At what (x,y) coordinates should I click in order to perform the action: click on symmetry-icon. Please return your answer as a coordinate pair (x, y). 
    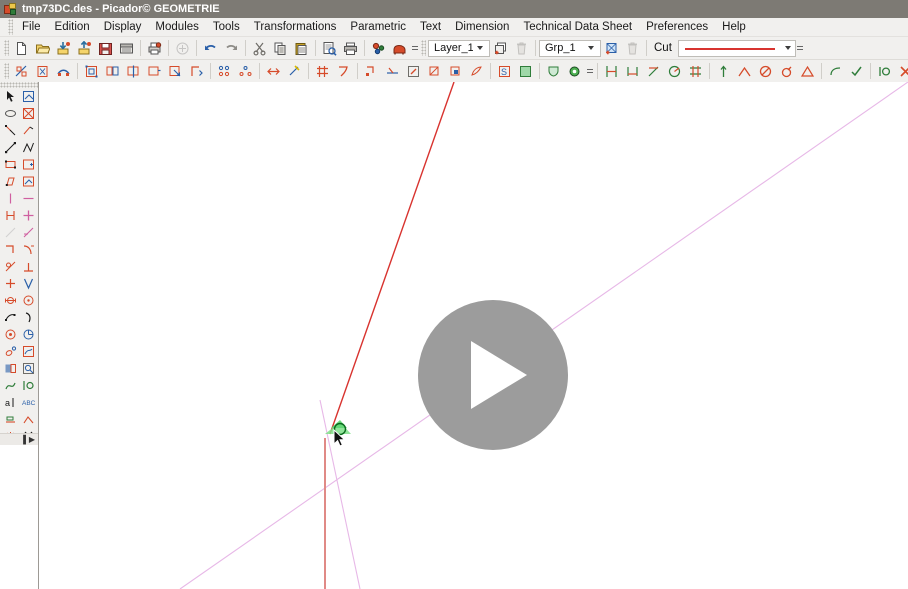
    Looking at the image, I should click on (10, 300).